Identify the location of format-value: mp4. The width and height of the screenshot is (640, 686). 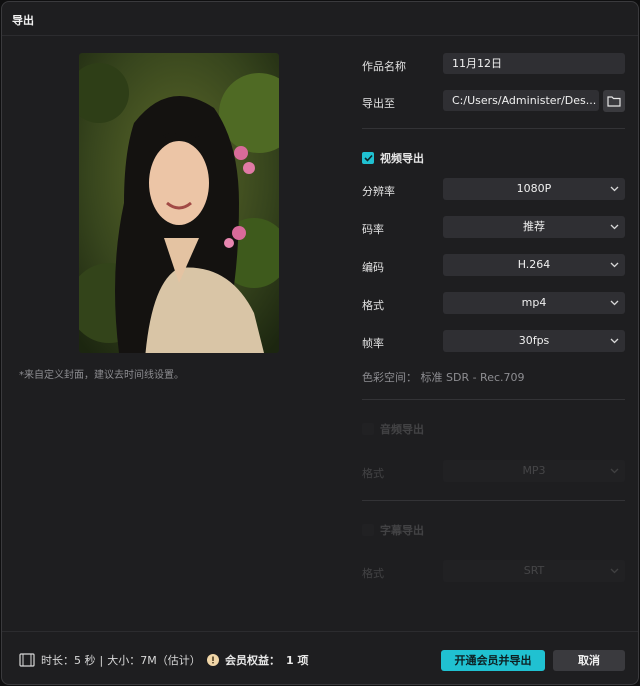
(534, 302).